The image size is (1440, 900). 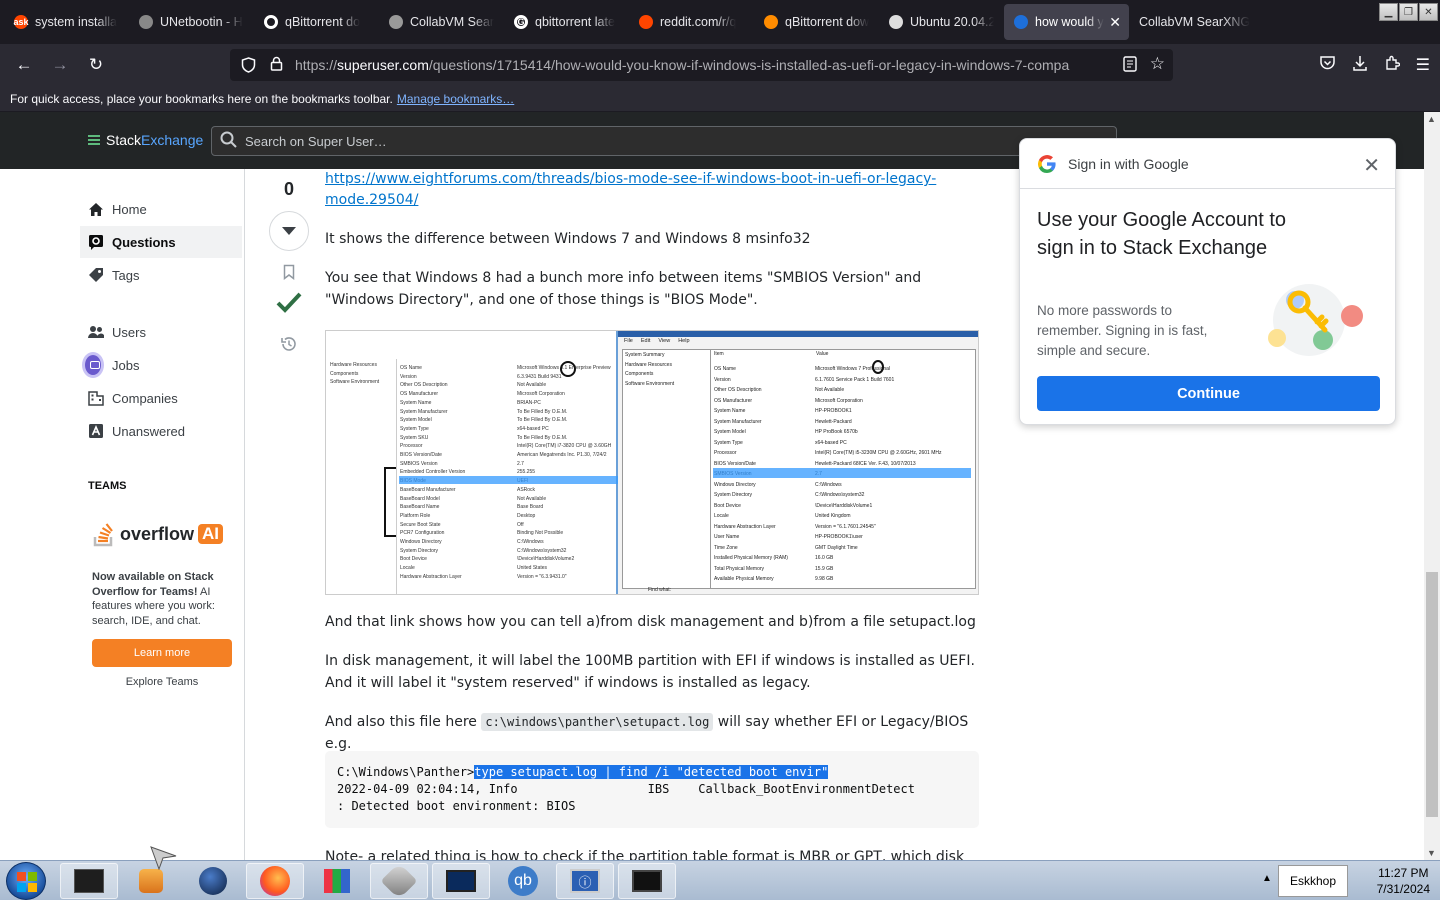 What do you see at coordinates (529, 402) in the screenshot?
I see `msinfo-value: BRIAN-PC` at bounding box center [529, 402].